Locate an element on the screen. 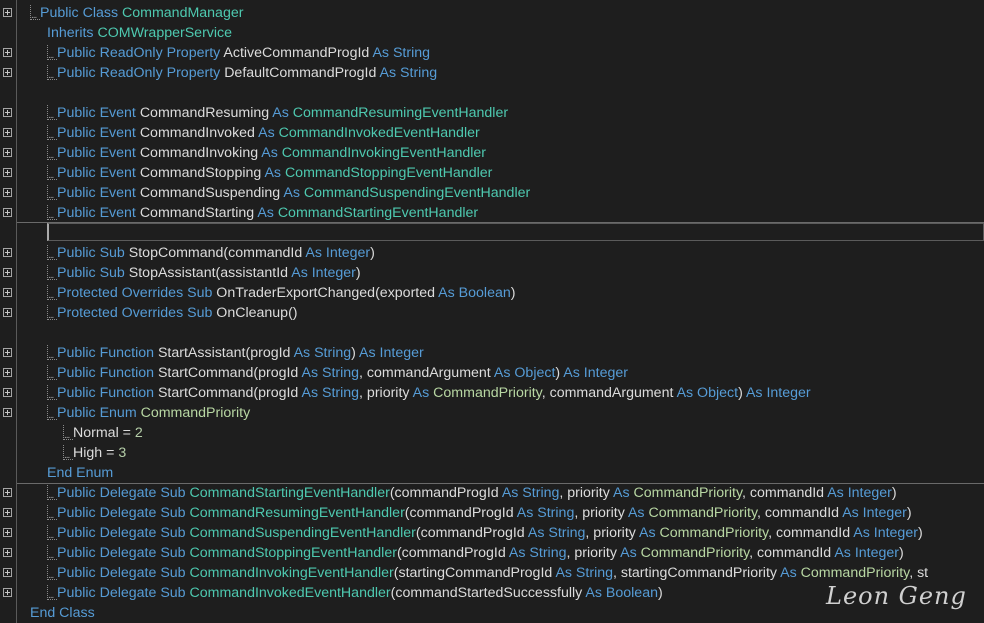  code-text: Public Enum CommandPriority is located at coordinates (148, 414).